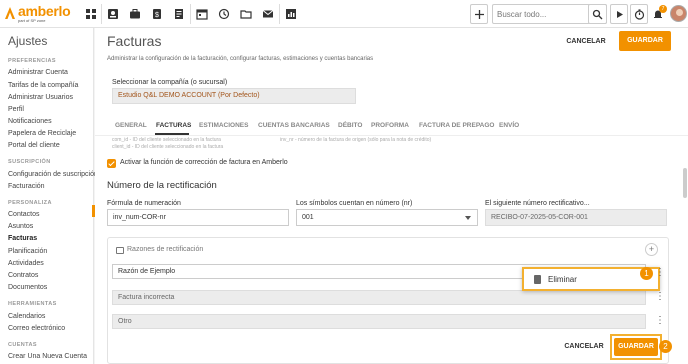  I want to click on tab-factura-prepago: FACTURA DE PREPAGO, so click(456, 125).